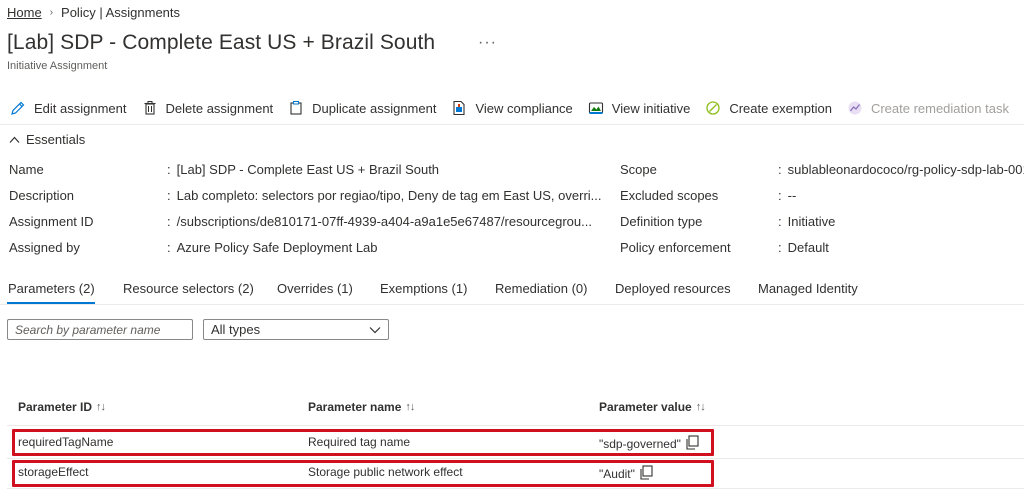 The height and width of the screenshot is (498, 1024). I want to click on parameter-value-cell: "sdp-governed", so click(649, 444).